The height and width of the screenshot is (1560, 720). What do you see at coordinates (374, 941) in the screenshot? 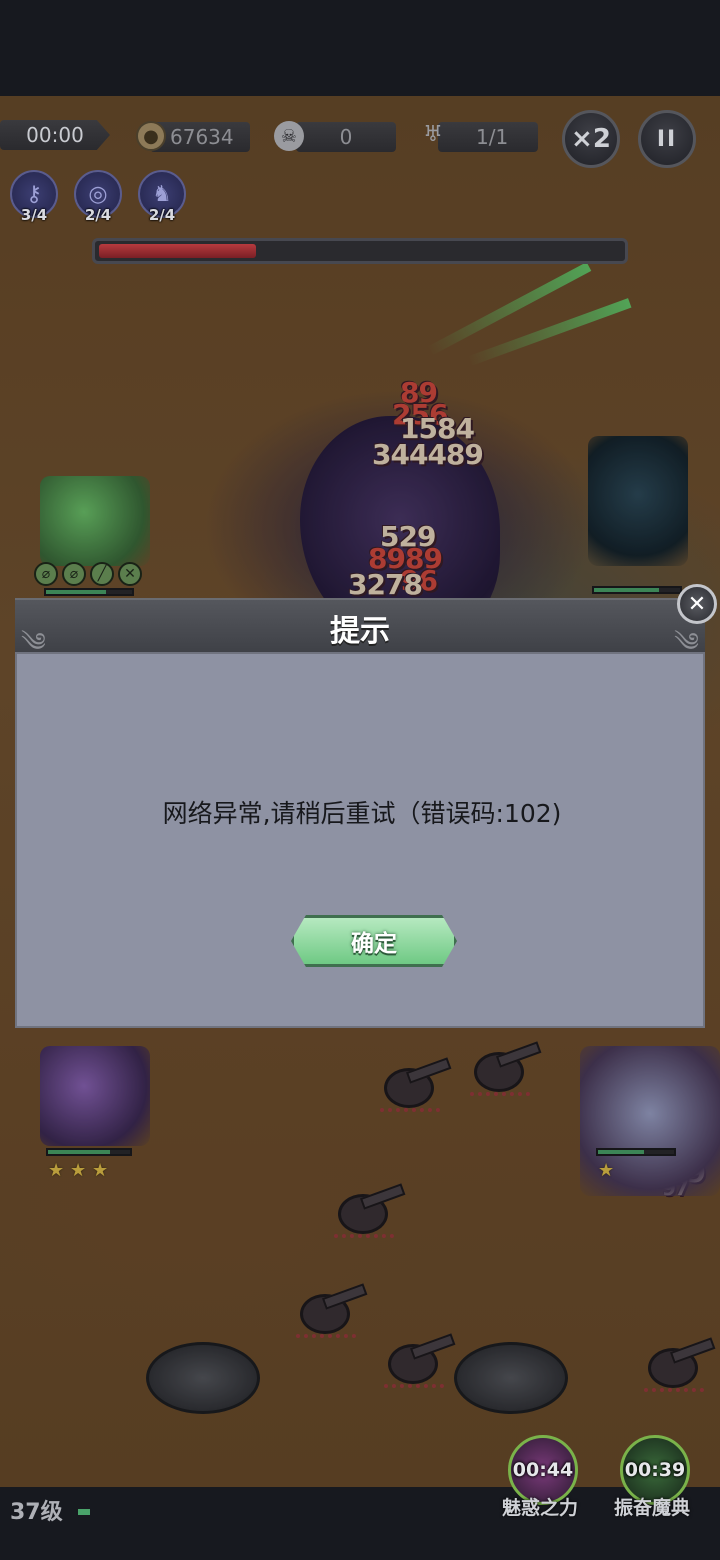
I see `confirm-button: 确定` at bounding box center [374, 941].